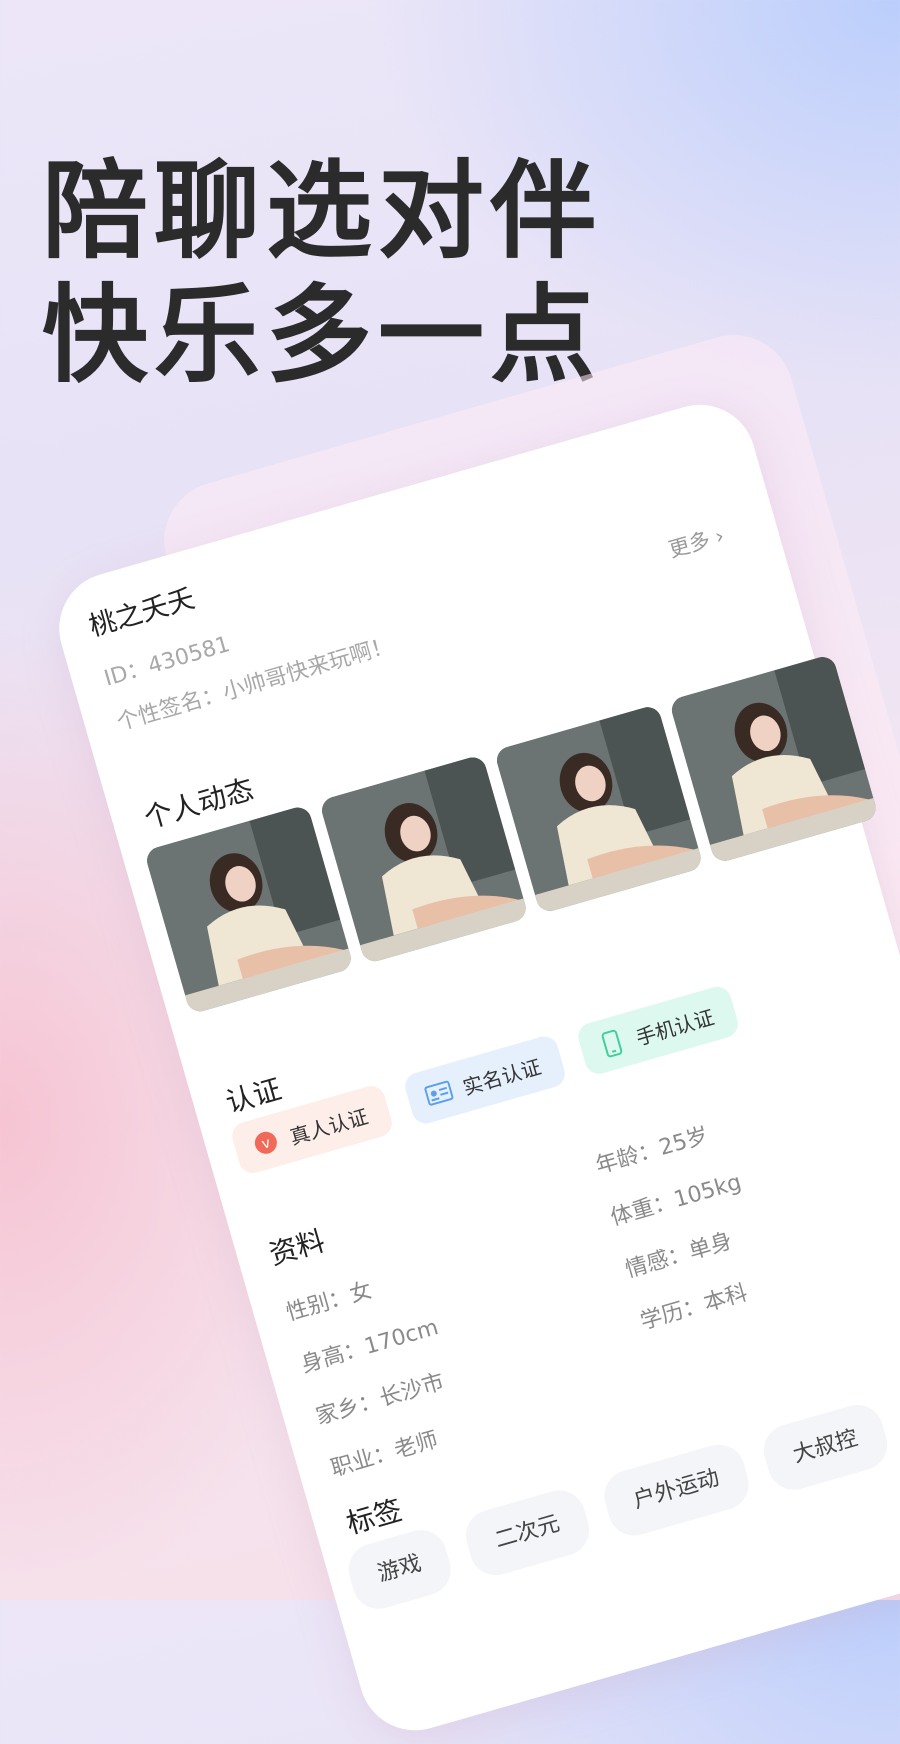  What do you see at coordinates (297, 1248) in the screenshot?
I see `info-title: 资料` at bounding box center [297, 1248].